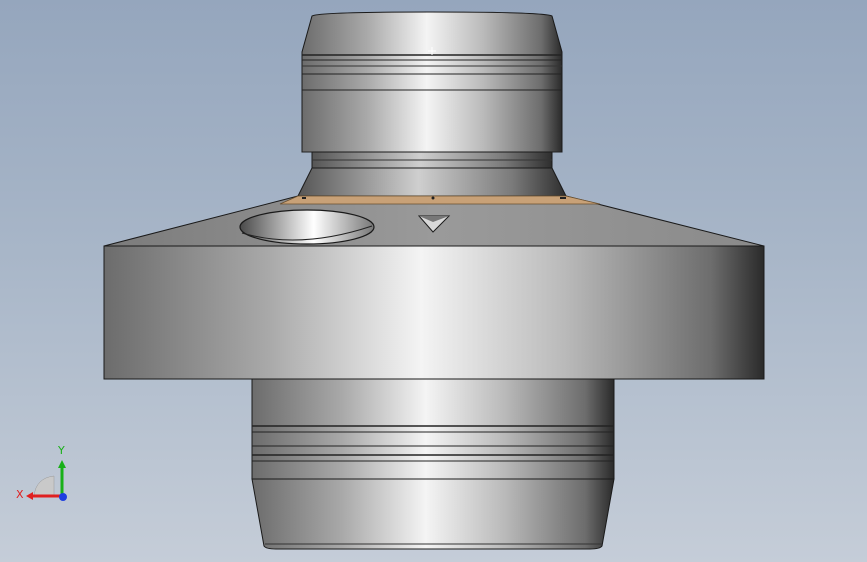 The height and width of the screenshot is (562, 867). I want to click on orientation-triad: Y X, so click(44, 474).